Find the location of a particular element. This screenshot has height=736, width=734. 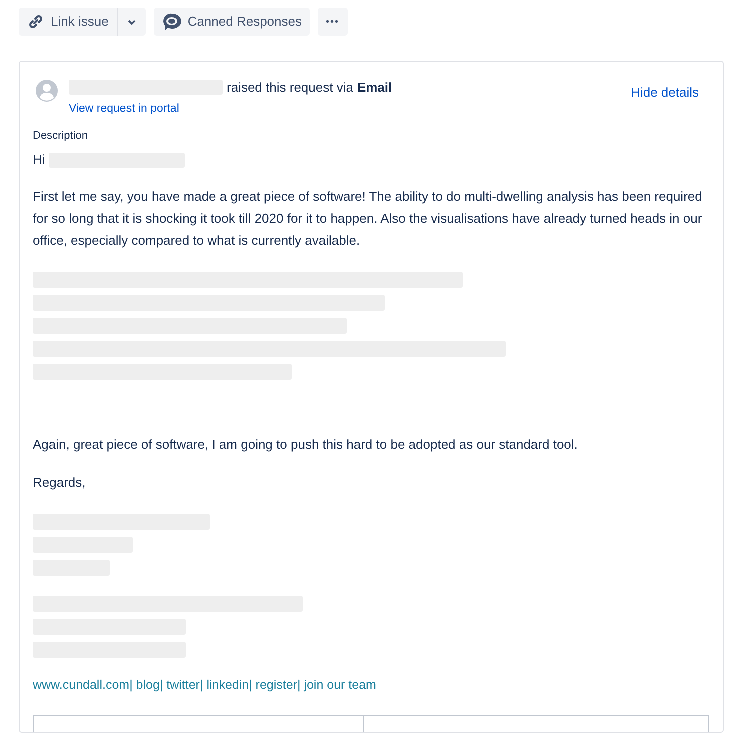

more-button: ••• is located at coordinates (333, 22).